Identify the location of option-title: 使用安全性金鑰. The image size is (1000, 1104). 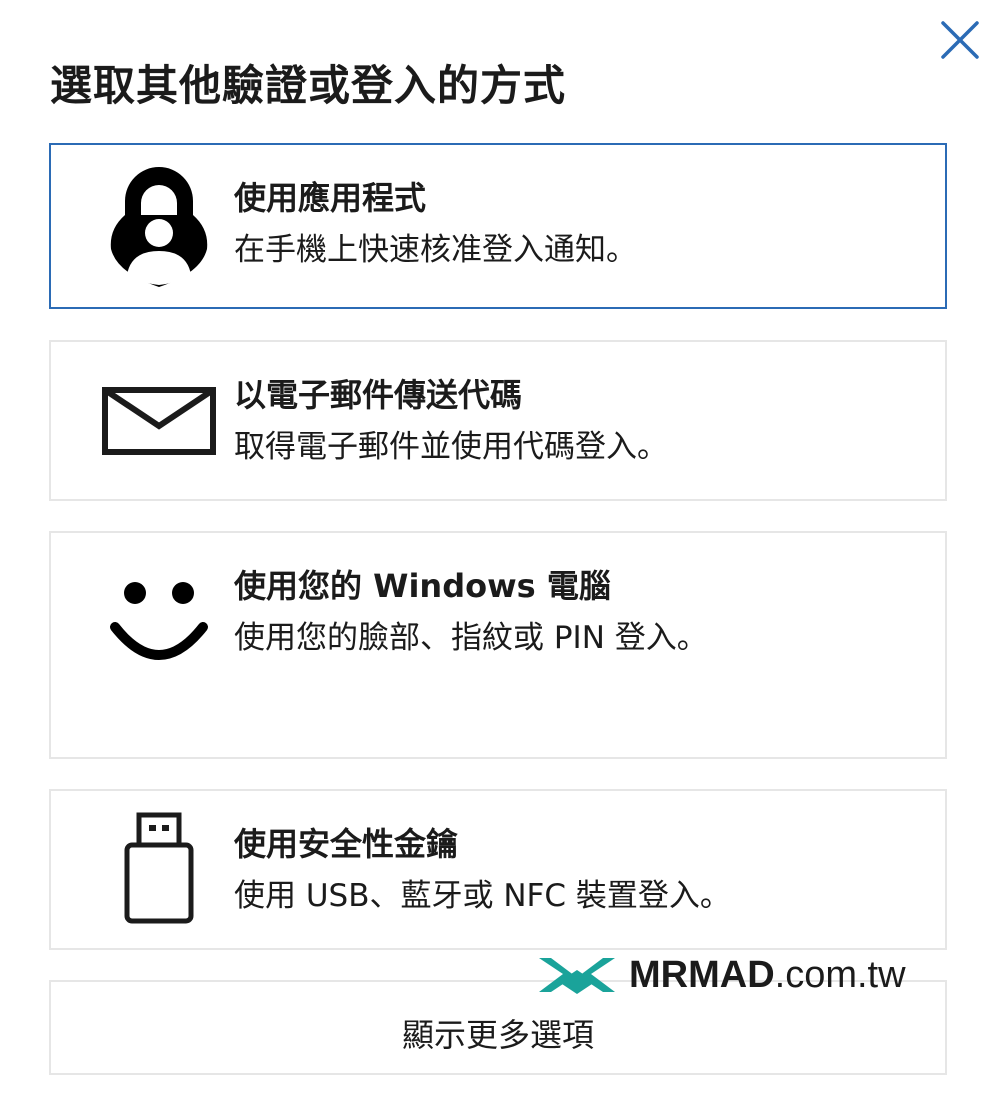
(346, 844).